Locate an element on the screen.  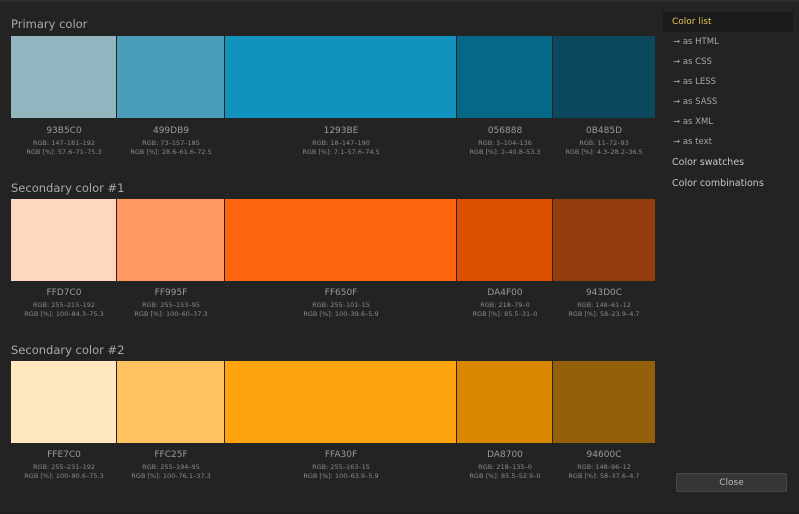
hex-code: DA8700 is located at coordinates (505, 455).